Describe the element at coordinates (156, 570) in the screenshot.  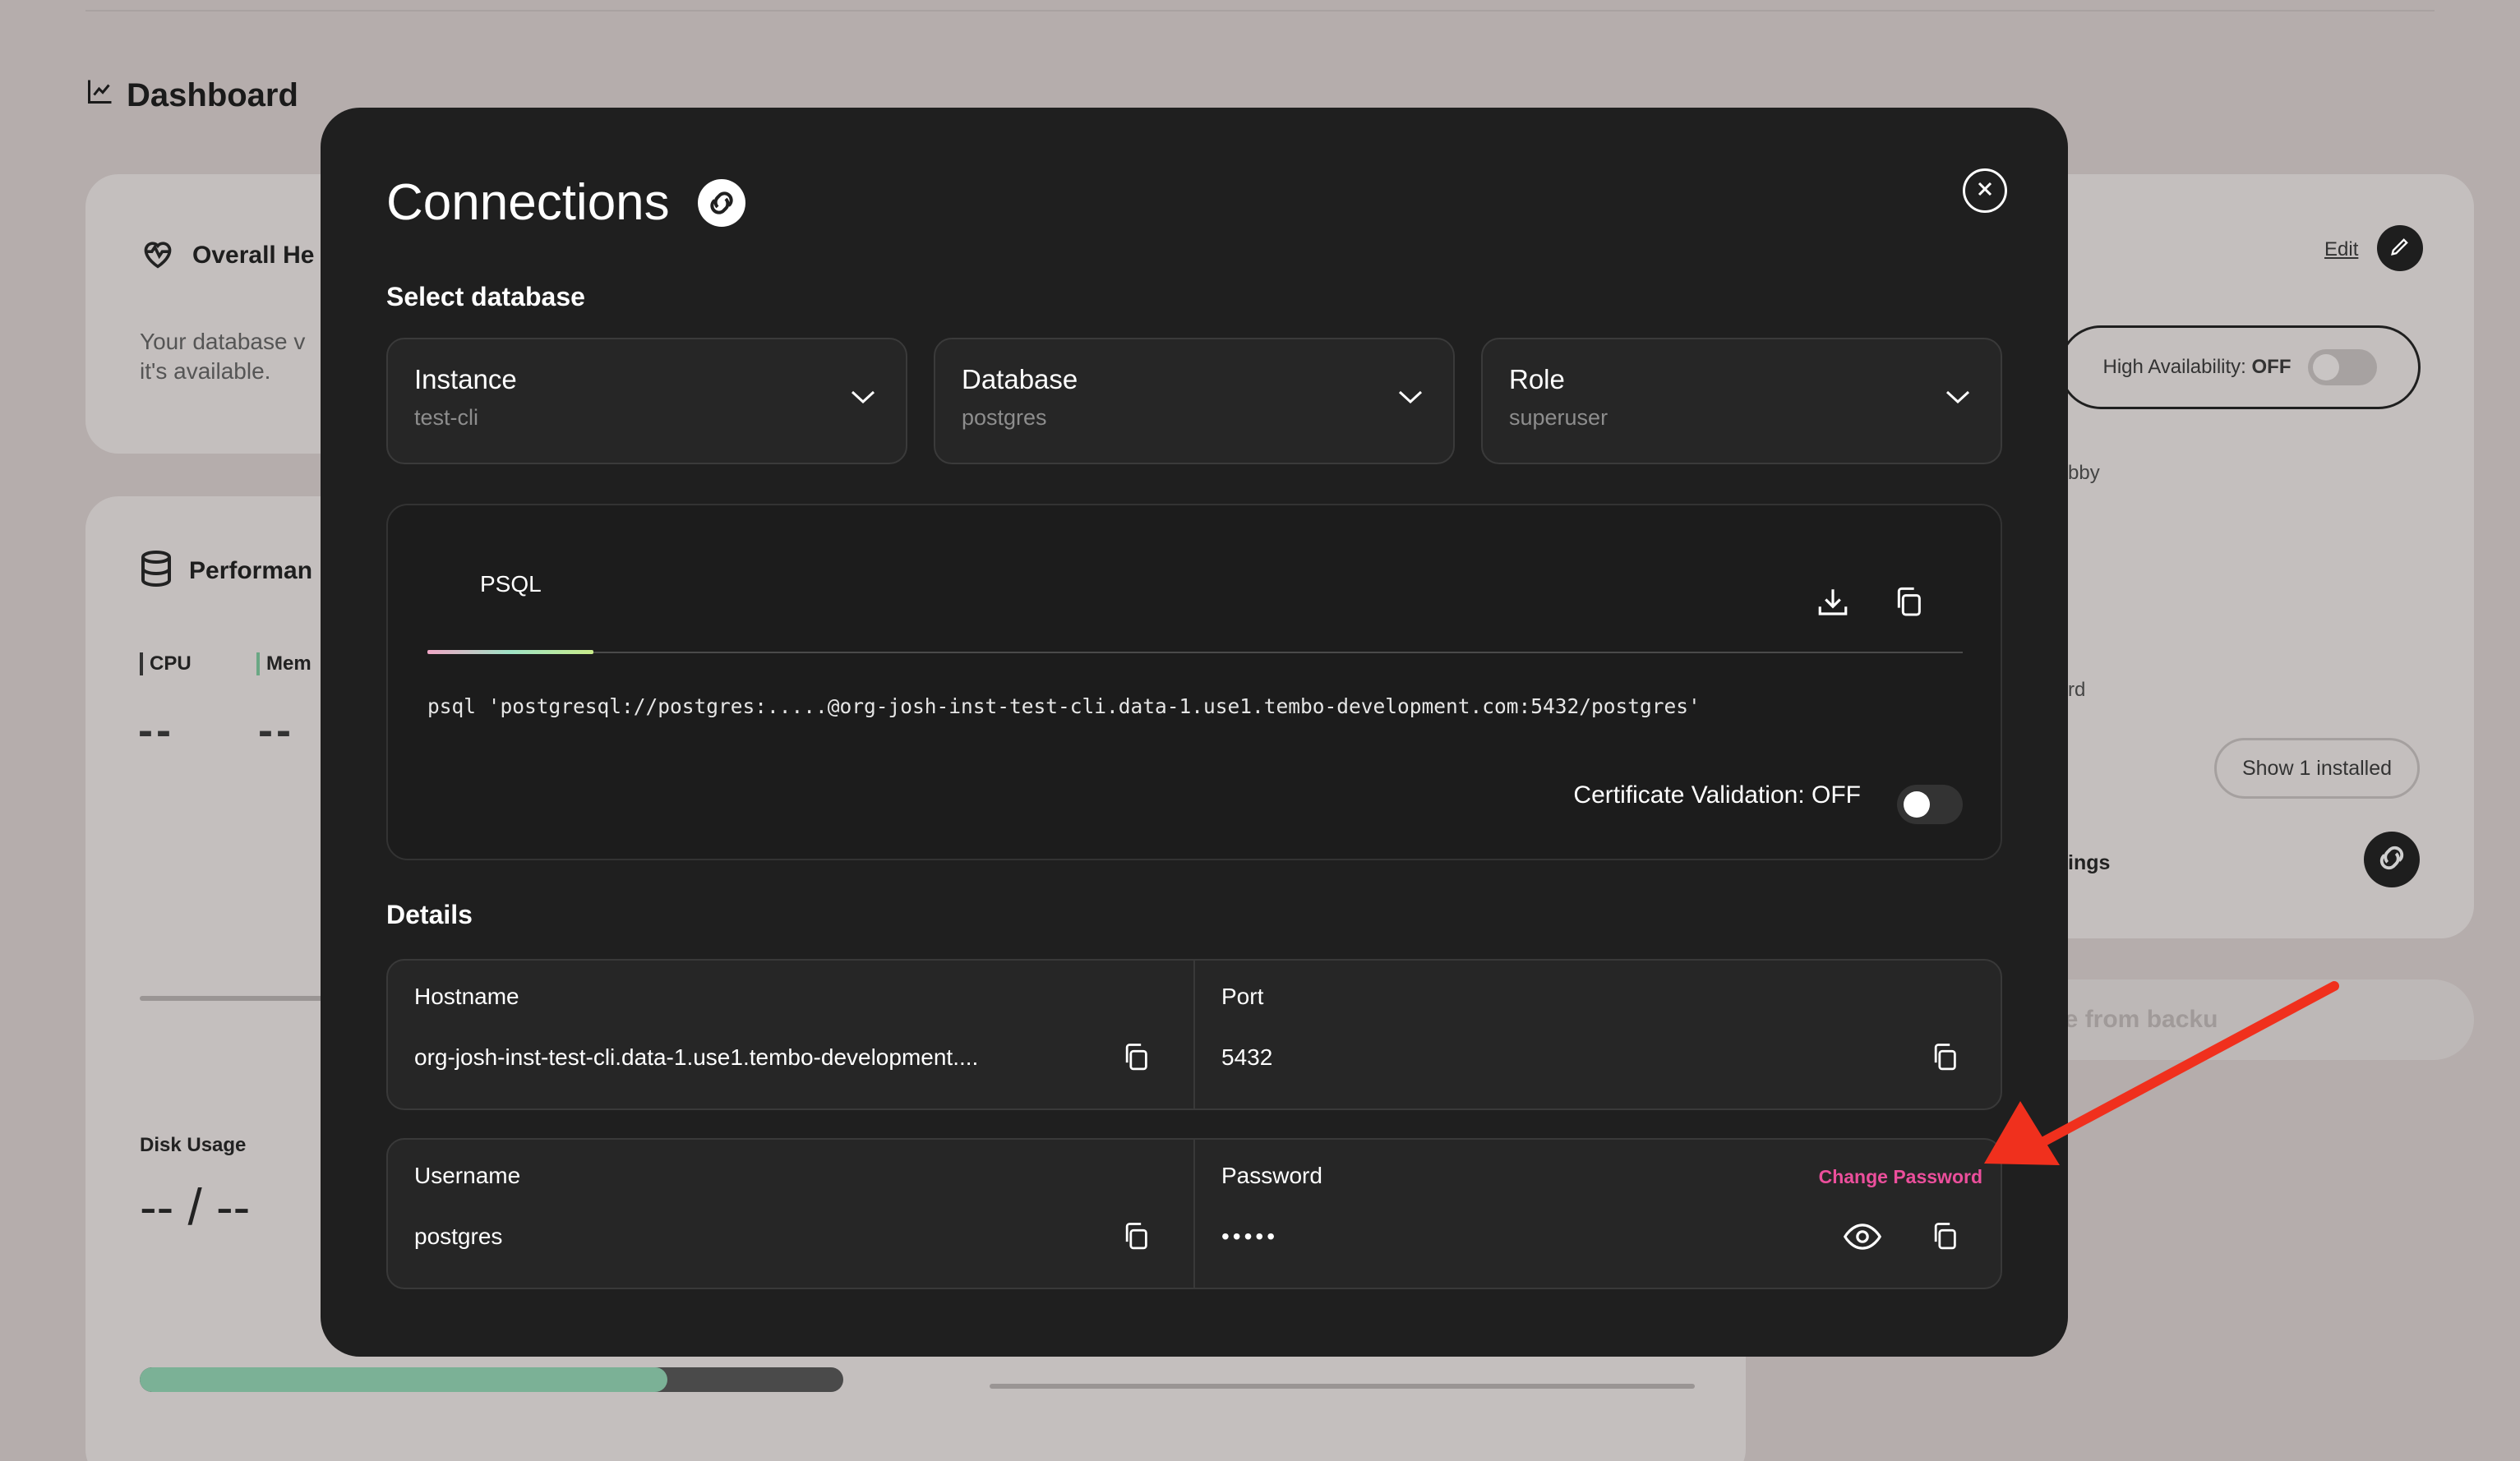
I see `database-icon` at that location.